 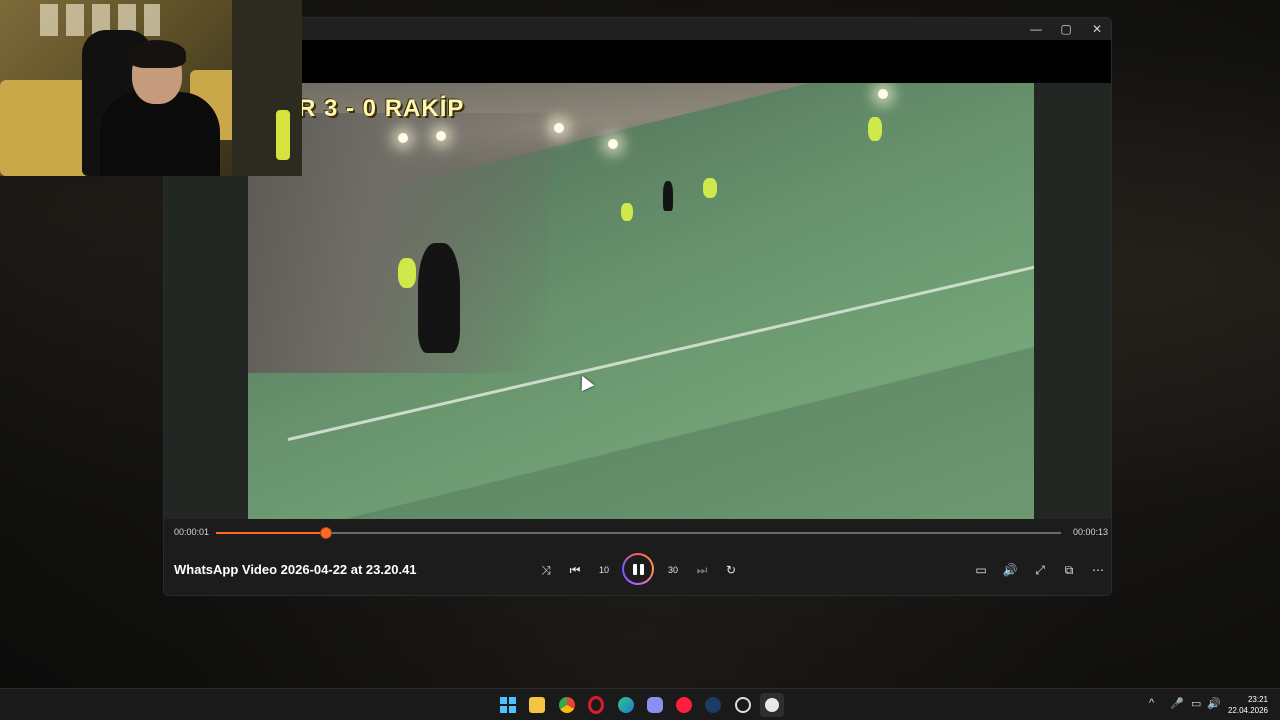 I want to click on seek-bar, so click(x=638, y=533).